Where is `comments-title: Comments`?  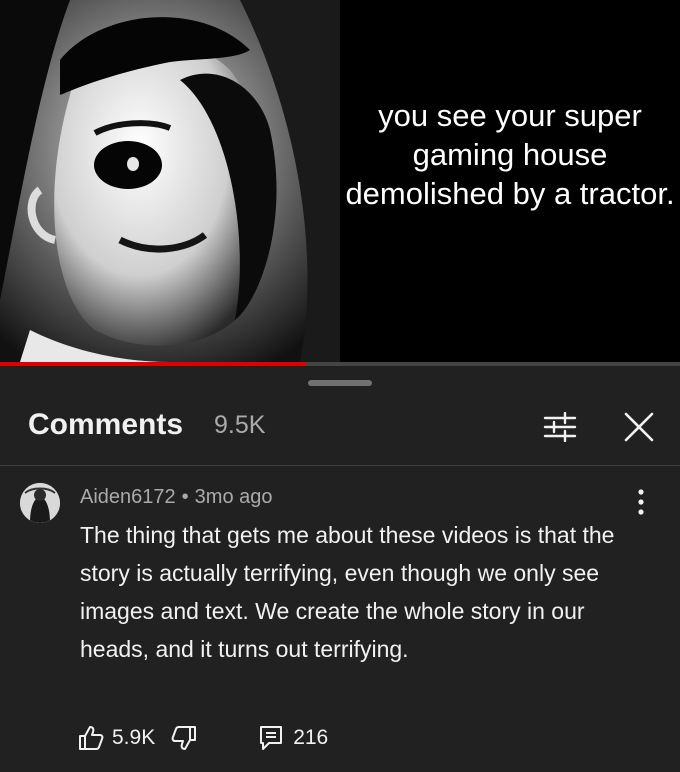
comments-title: Comments is located at coordinates (106, 424).